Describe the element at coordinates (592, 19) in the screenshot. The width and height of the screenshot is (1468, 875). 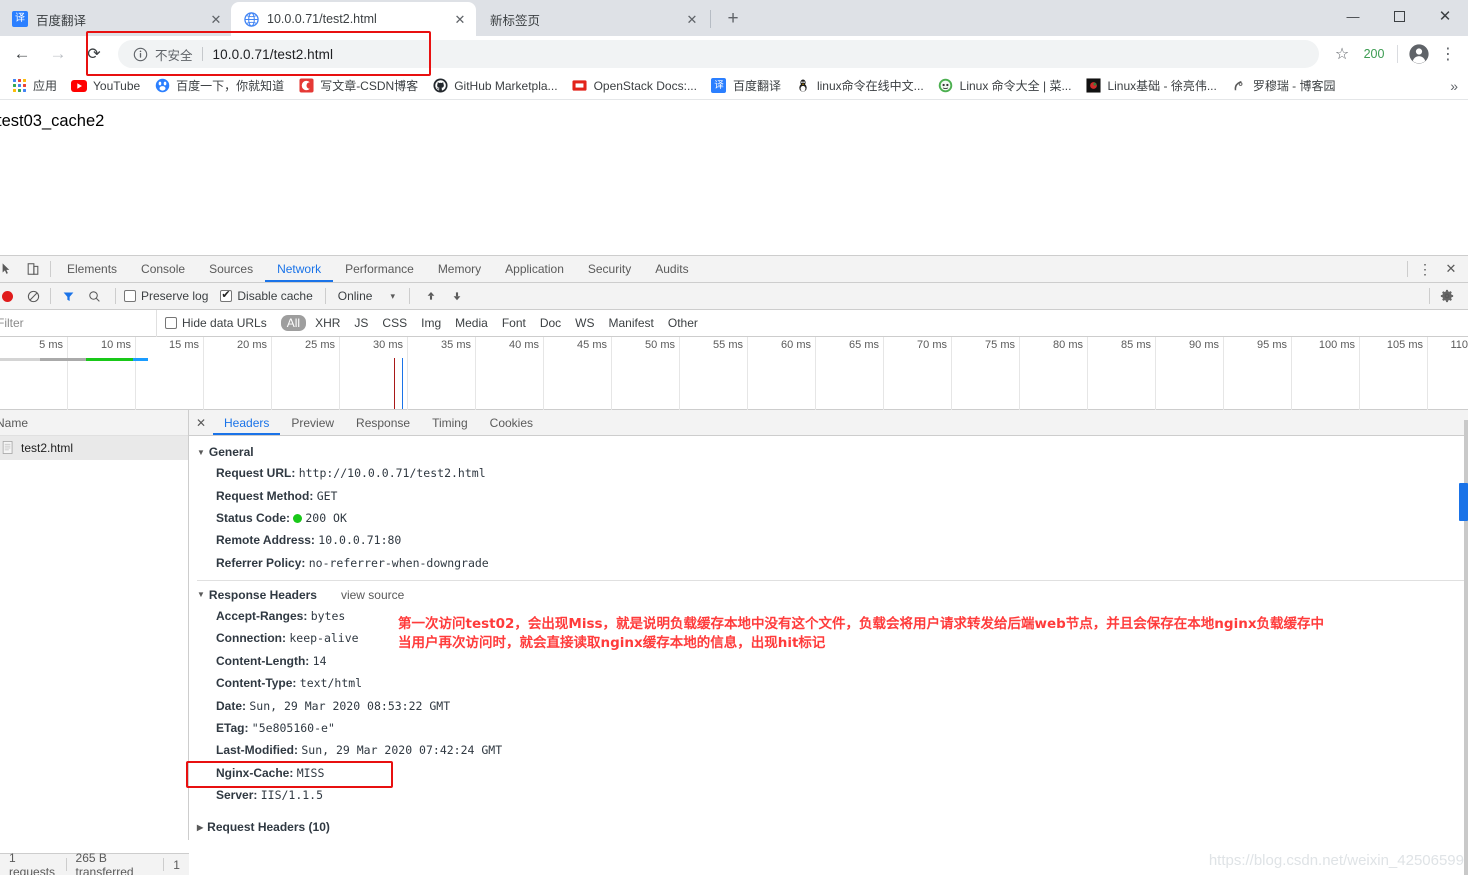
I see `browser-tab-newtab: 新标签页 ✕` at that location.